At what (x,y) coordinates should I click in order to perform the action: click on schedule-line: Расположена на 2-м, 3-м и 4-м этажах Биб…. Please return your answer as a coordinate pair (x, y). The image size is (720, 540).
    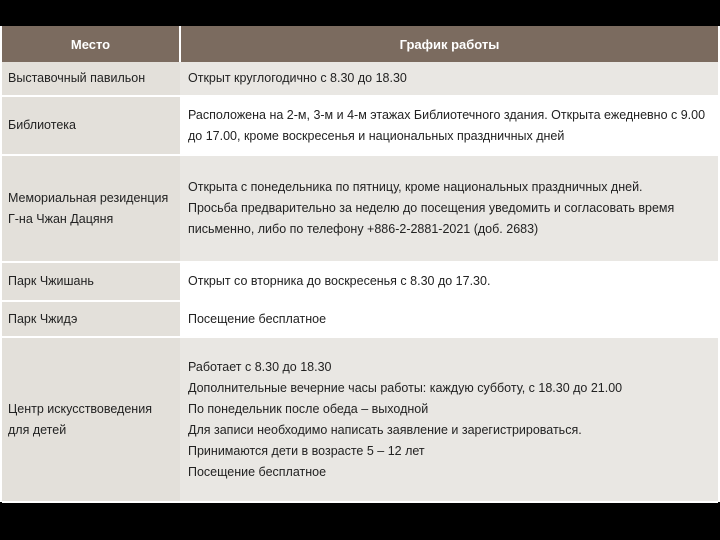
    Looking at the image, I should click on (447, 114).